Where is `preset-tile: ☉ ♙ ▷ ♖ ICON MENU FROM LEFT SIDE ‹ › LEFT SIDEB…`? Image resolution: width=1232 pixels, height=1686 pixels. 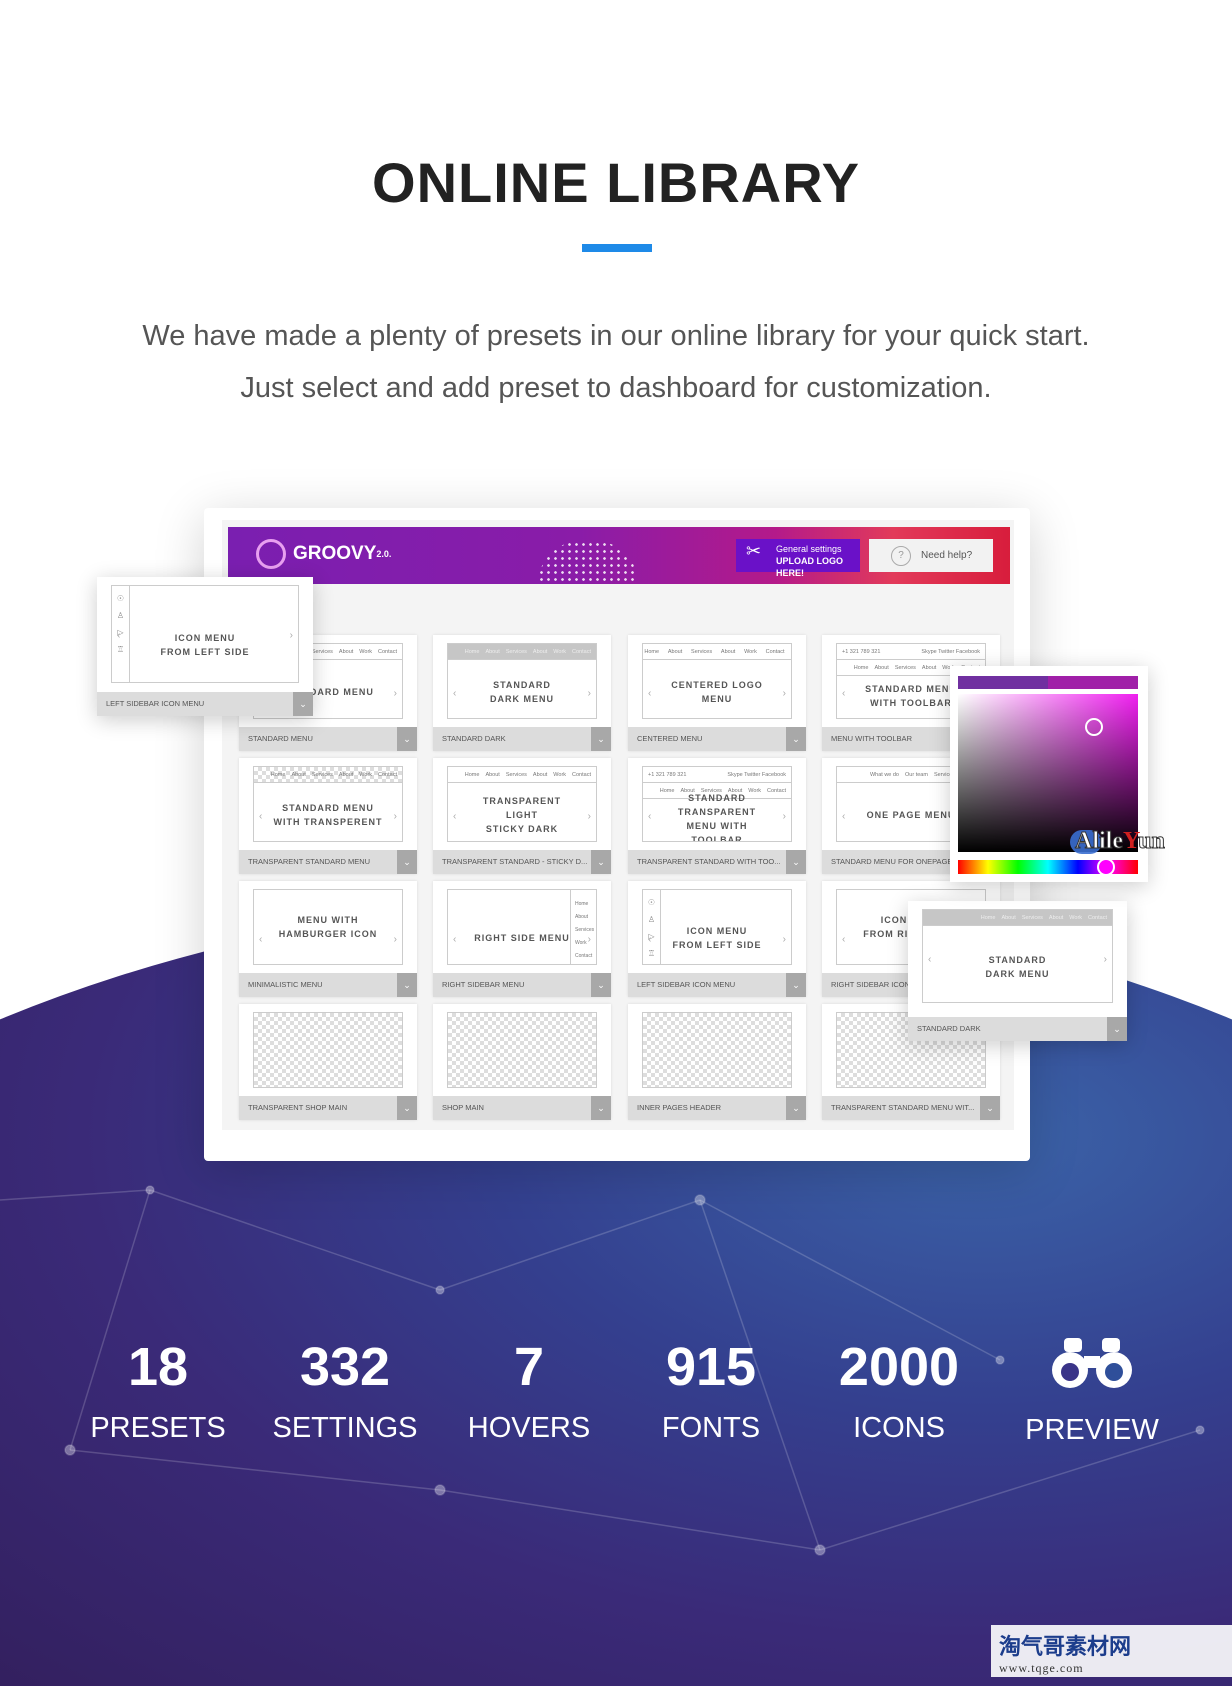
preset-tile: ☉ ♙ ▷ ♖ ICON MENU FROM LEFT SIDE ‹ › LEFT SIDEB… is located at coordinates (717, 939).